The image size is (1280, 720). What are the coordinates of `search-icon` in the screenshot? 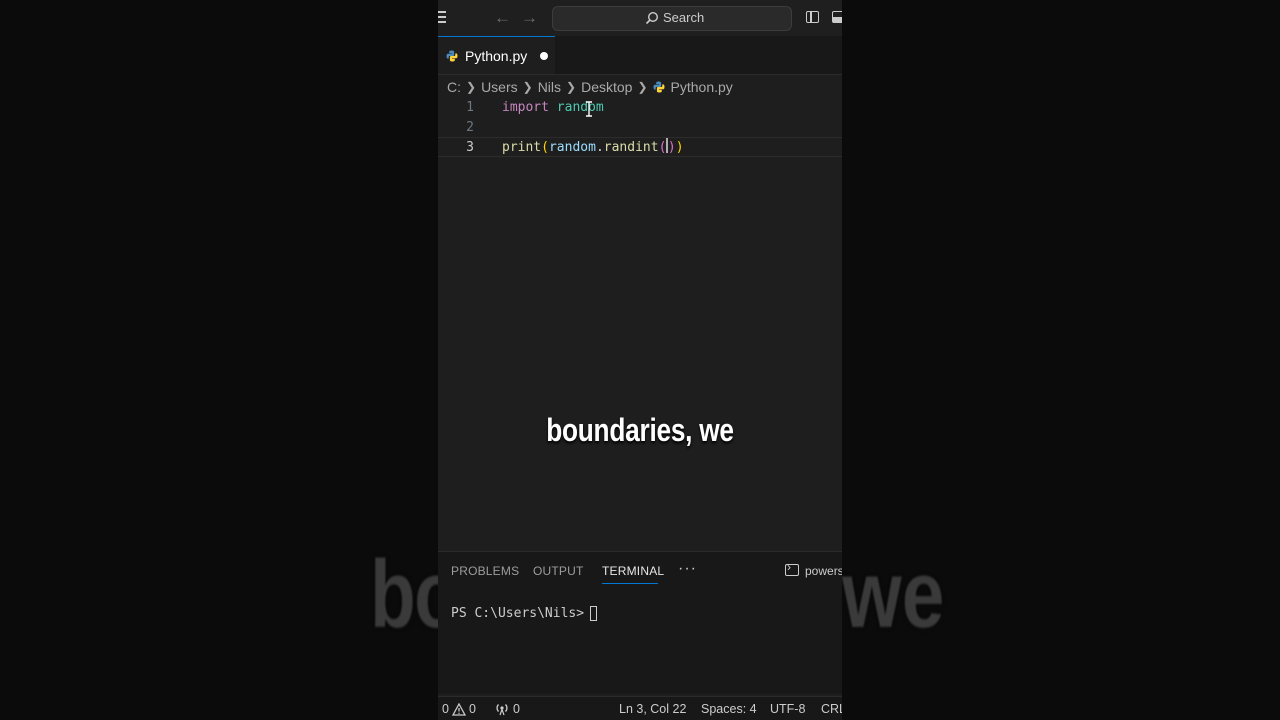 It's located at (652, 17).